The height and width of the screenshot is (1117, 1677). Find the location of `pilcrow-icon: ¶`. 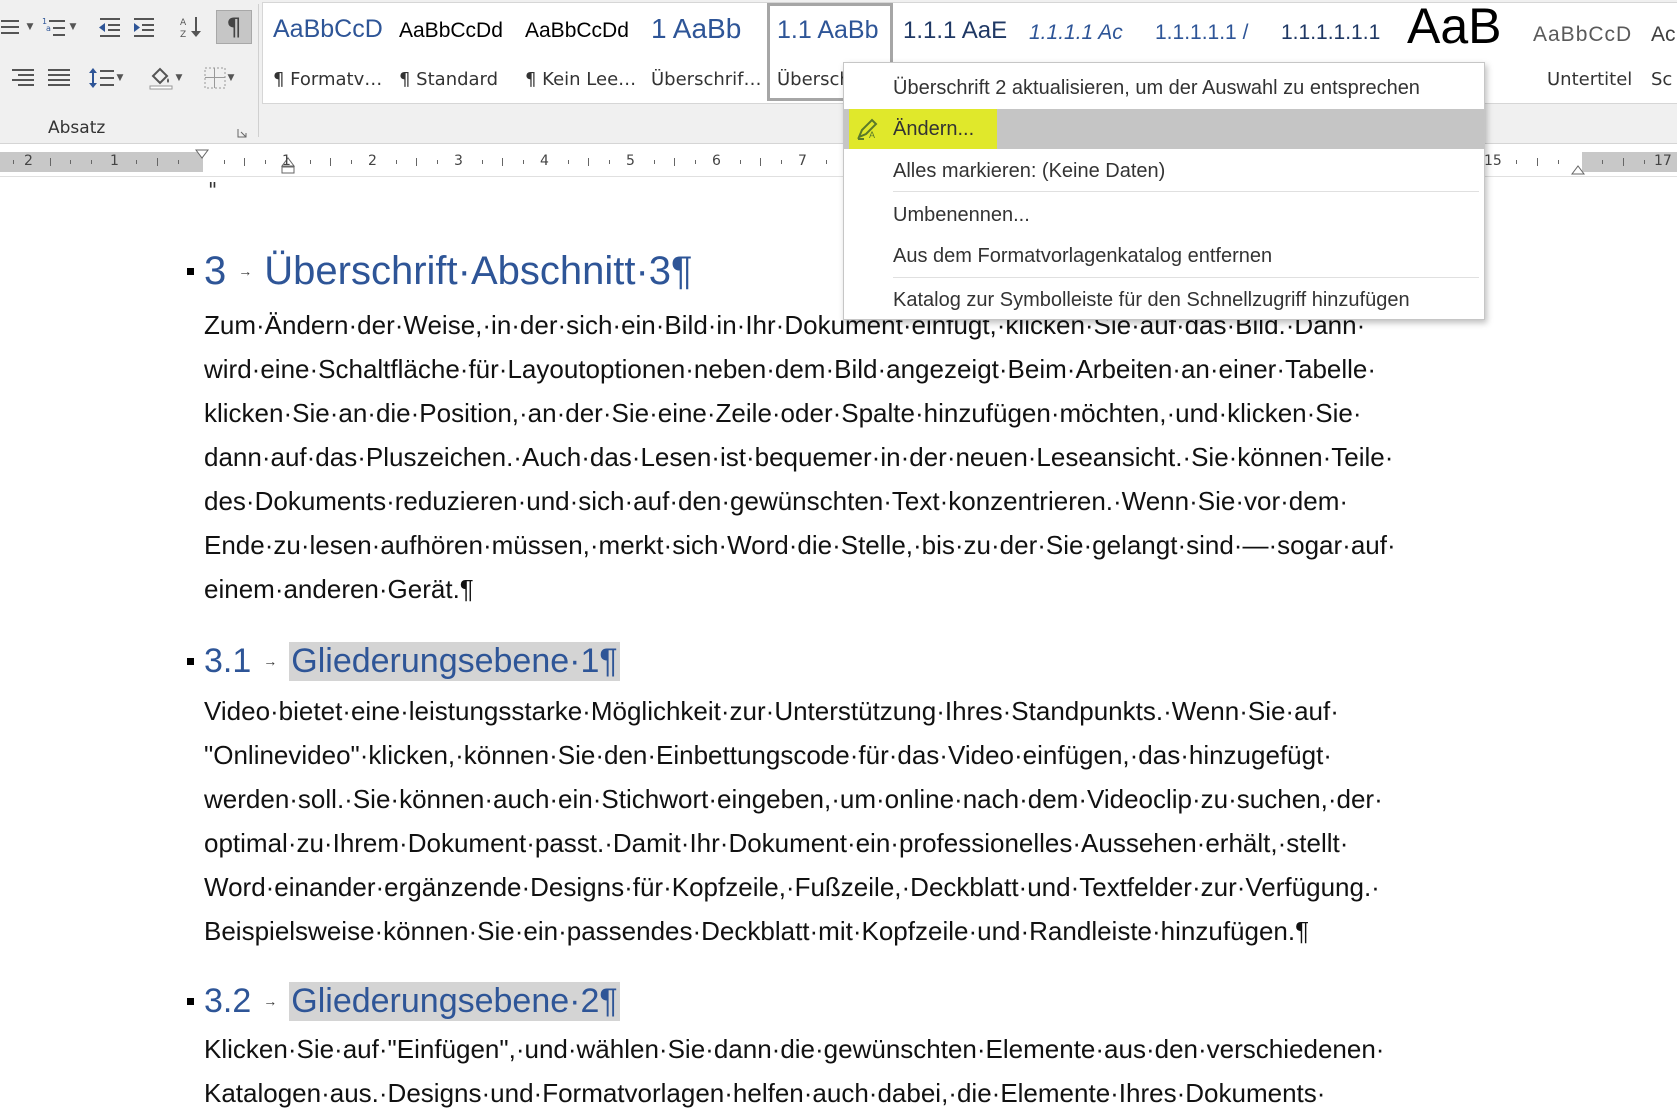

pilcrow-icon: ¶ is located at coordinates (234, 27).